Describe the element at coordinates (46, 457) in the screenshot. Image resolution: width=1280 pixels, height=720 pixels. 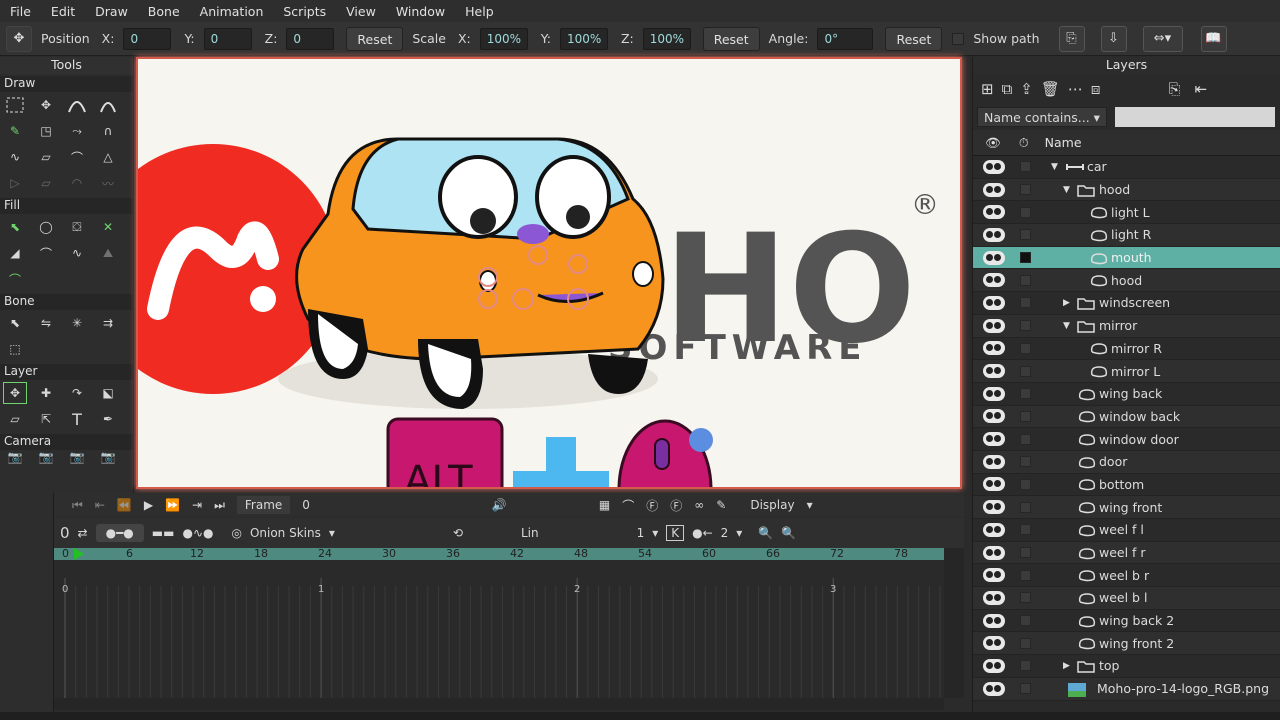
I see `camera-zoom-icon: 📷` at that location.